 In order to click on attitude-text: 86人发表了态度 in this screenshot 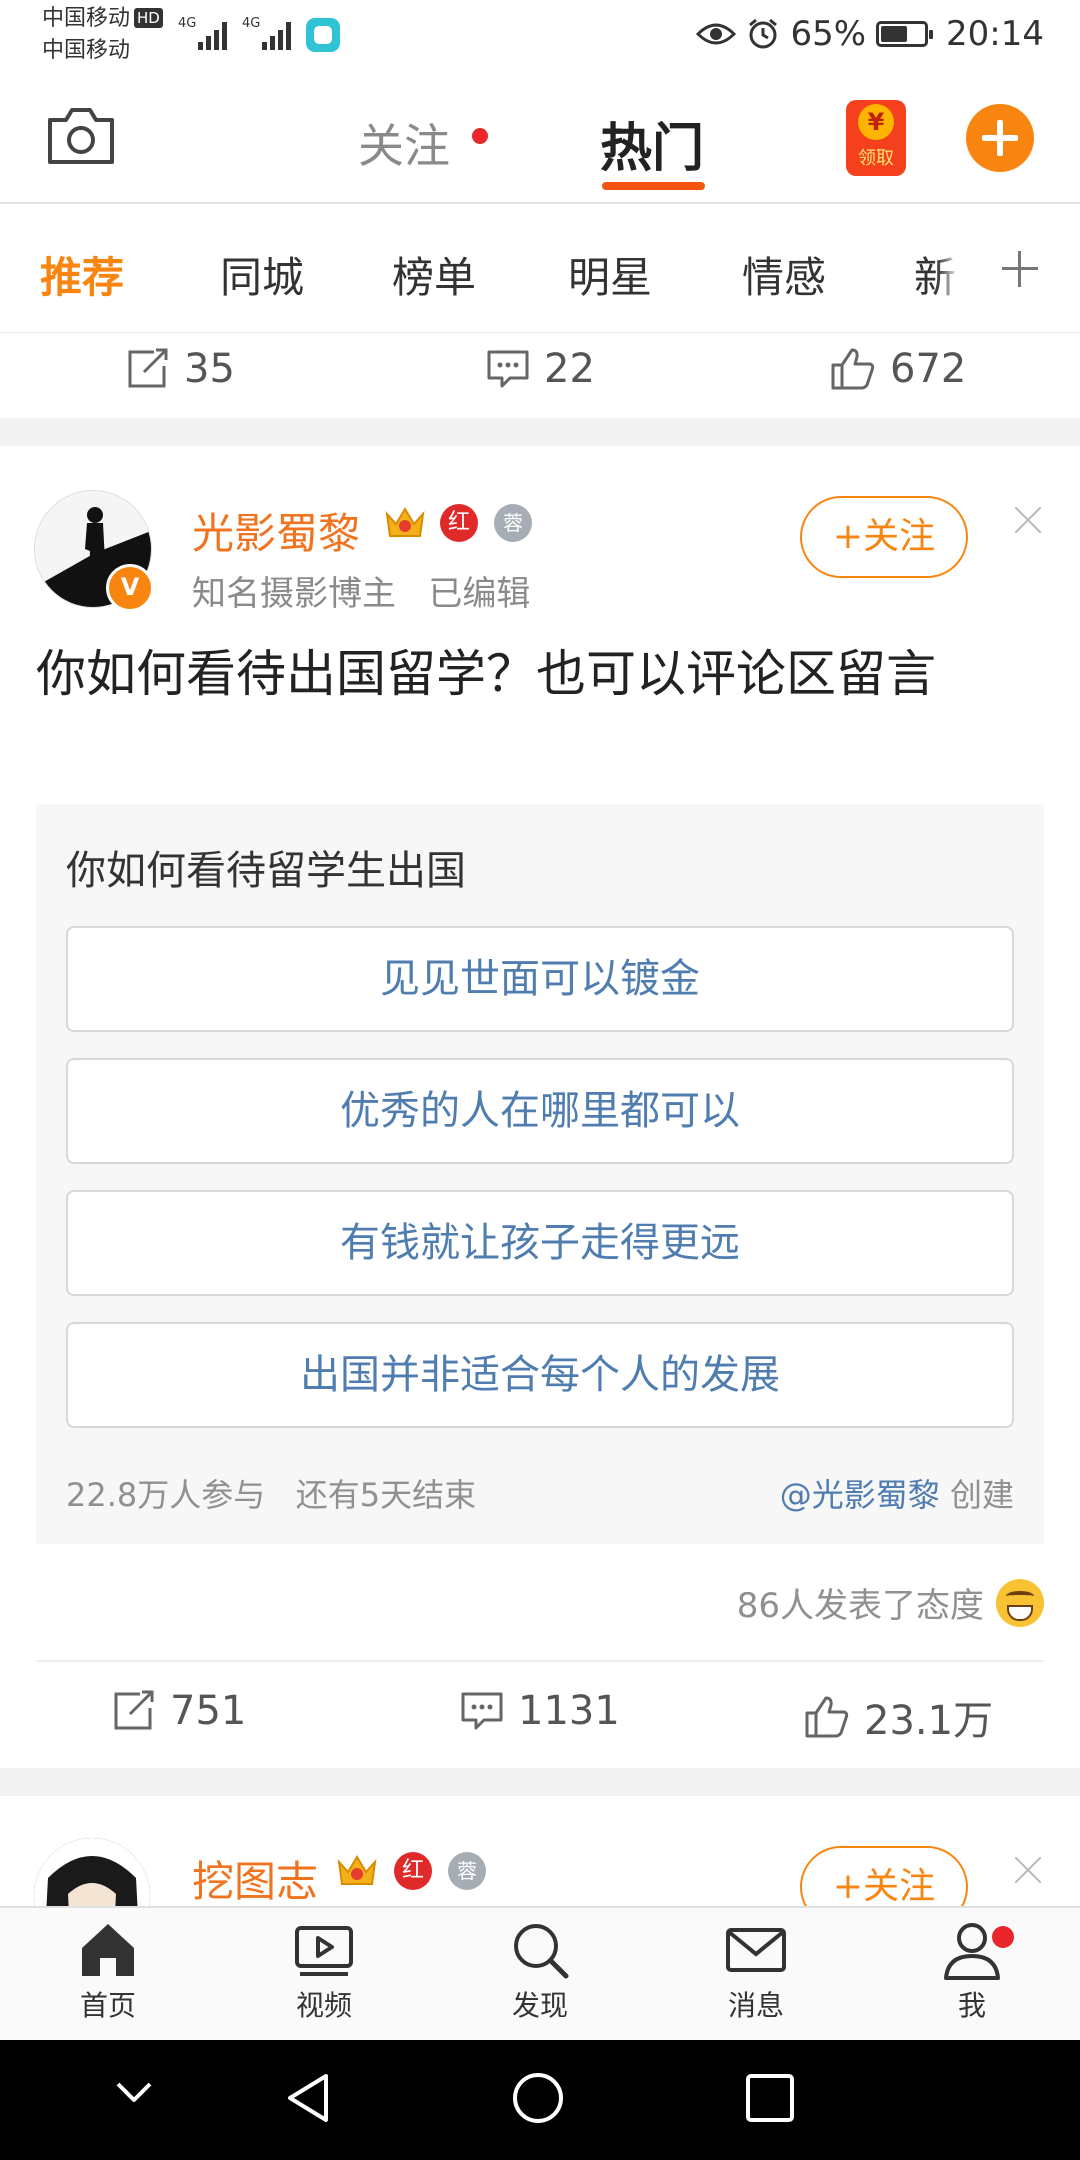, I will do `click(860, 1606)`.